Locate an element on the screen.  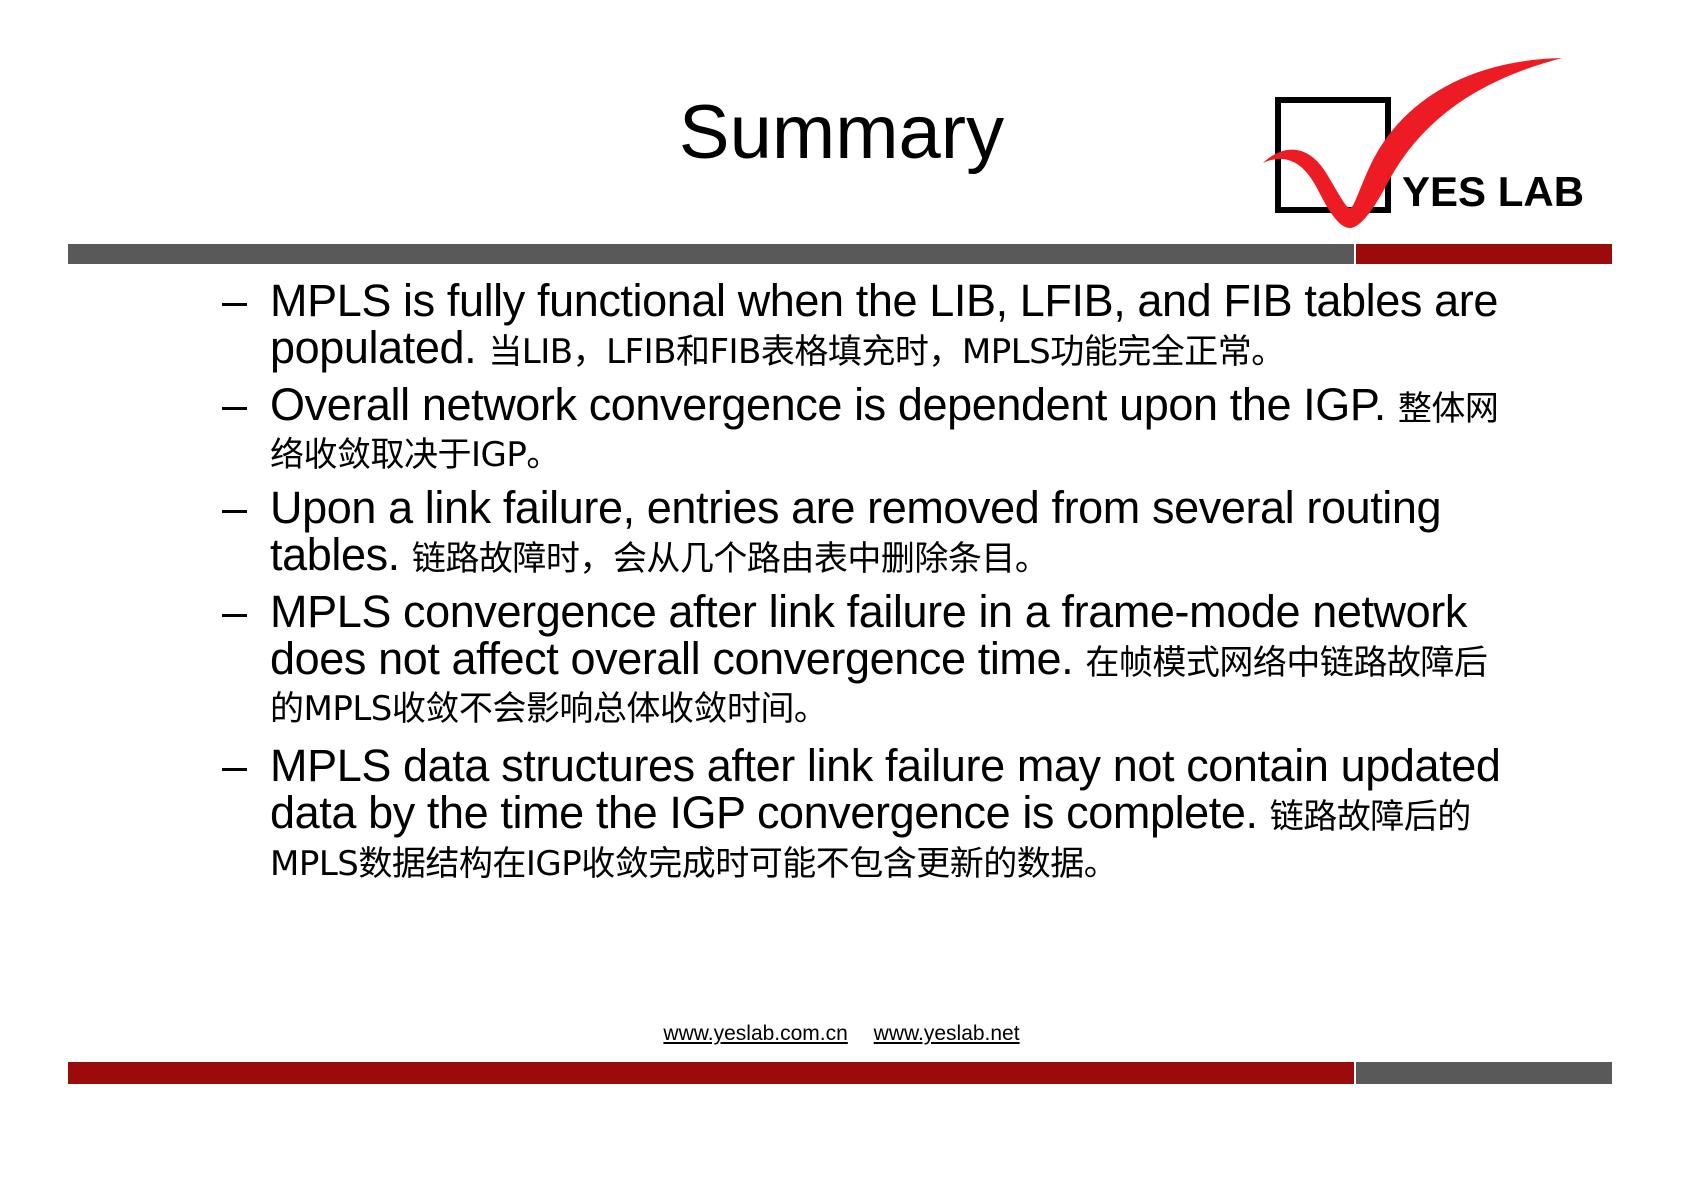
footer-links: www.yeslab.com.cn www.yeslab.net is located at coordinates (841, 1034).